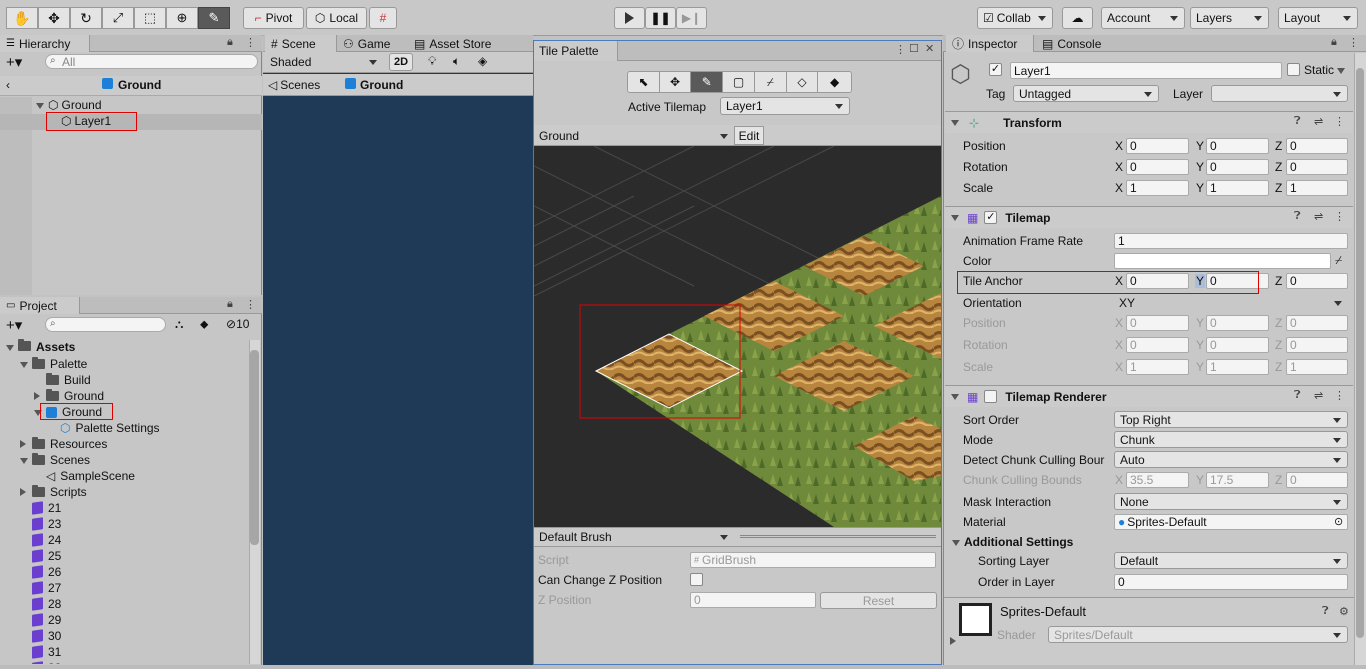 Image resolution: width=1366 pixels, height=669 pixels. Describe the element at coordinates (55, 460) in the screenshot. I see `project-item: Scenes` at that location.